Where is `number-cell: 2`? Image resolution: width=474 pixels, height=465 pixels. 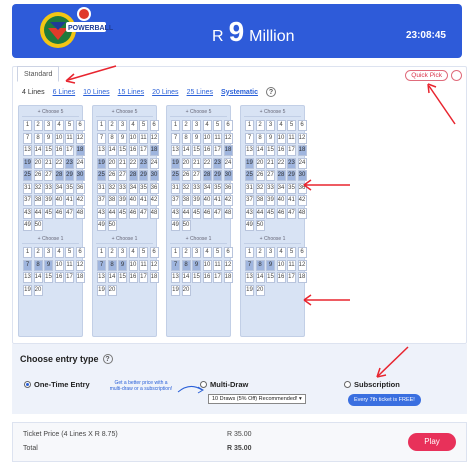 number-cell: 2 is located at coordinates (112, 125).